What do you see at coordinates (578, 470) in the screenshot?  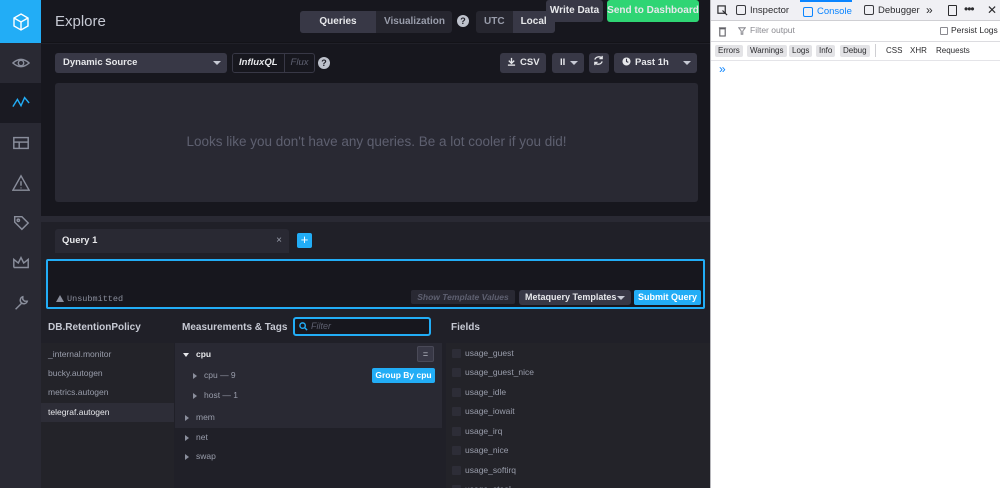 I see `field-item: usage_softirq` at bounding box center [578, 470].